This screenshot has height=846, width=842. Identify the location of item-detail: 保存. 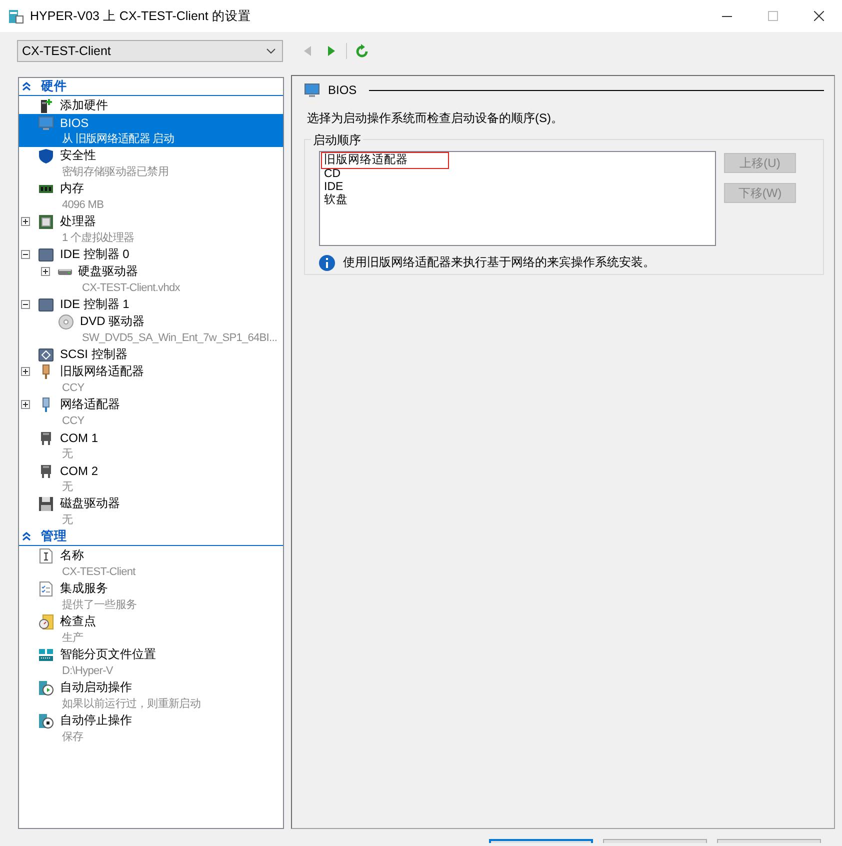
(72, 737).